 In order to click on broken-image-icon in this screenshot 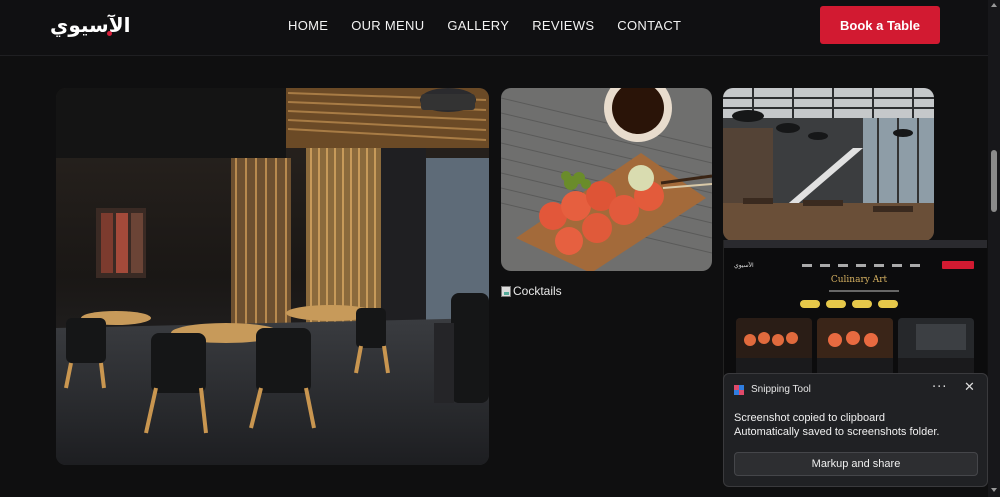, I will do `click(506, 291)`.